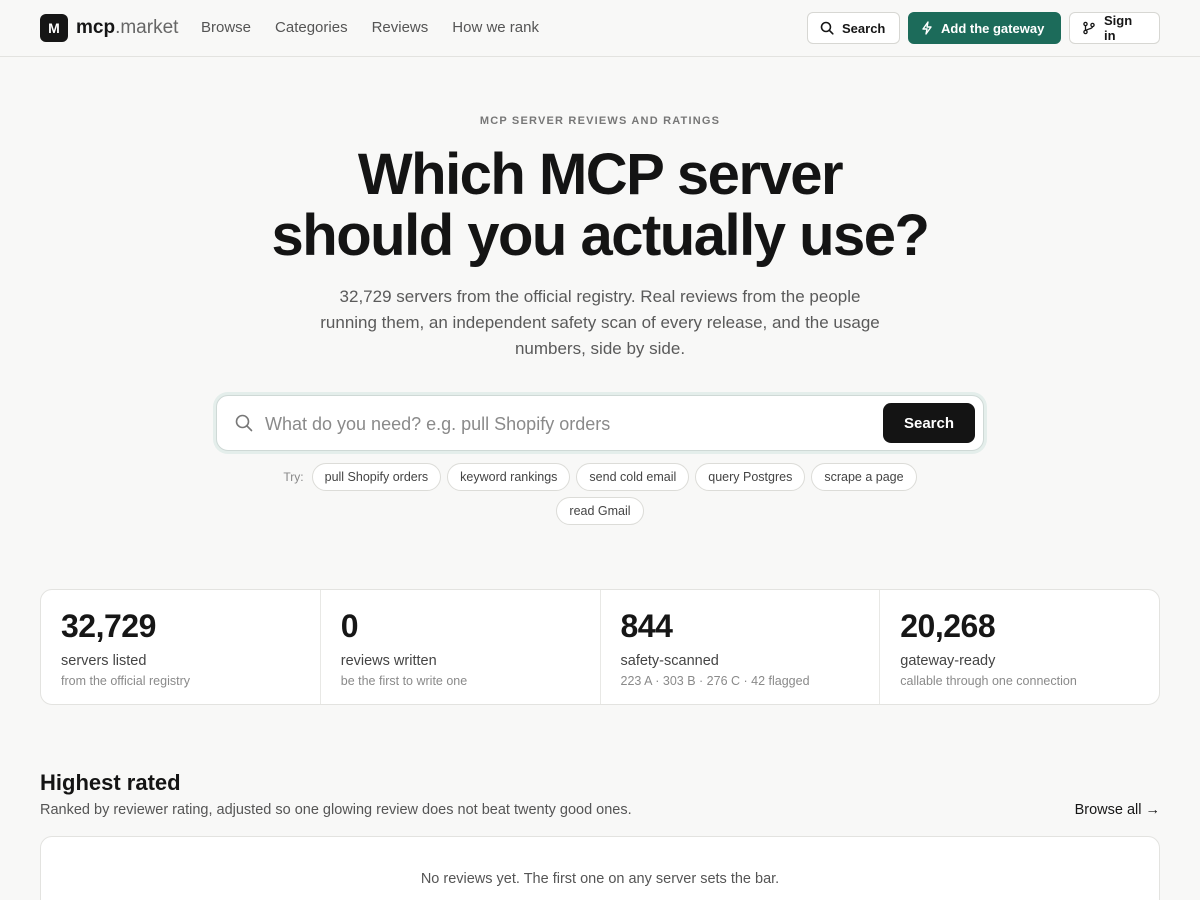  Describe the element at coordinates (1089, 28) in the screenshot. I see `git-branch-icon` at that location.